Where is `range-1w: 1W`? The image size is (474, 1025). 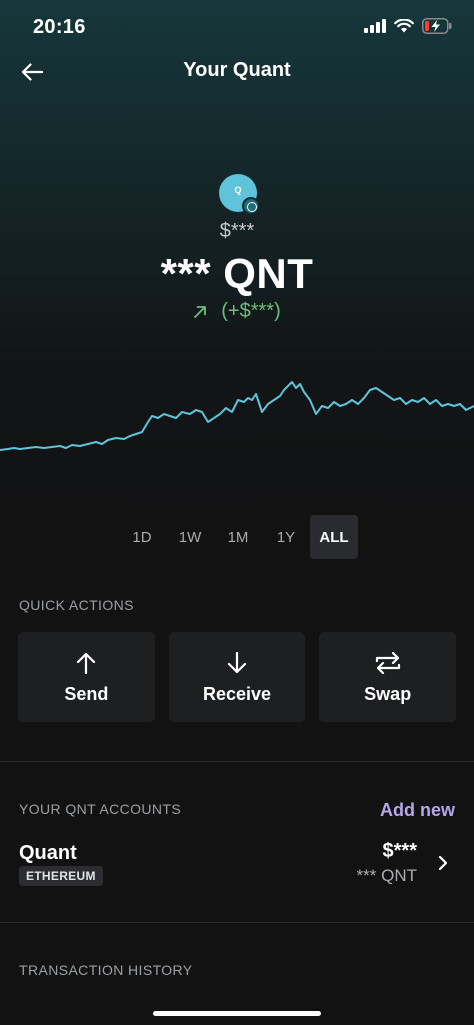
range-1w: 1W is located at coordinates (190, 537).